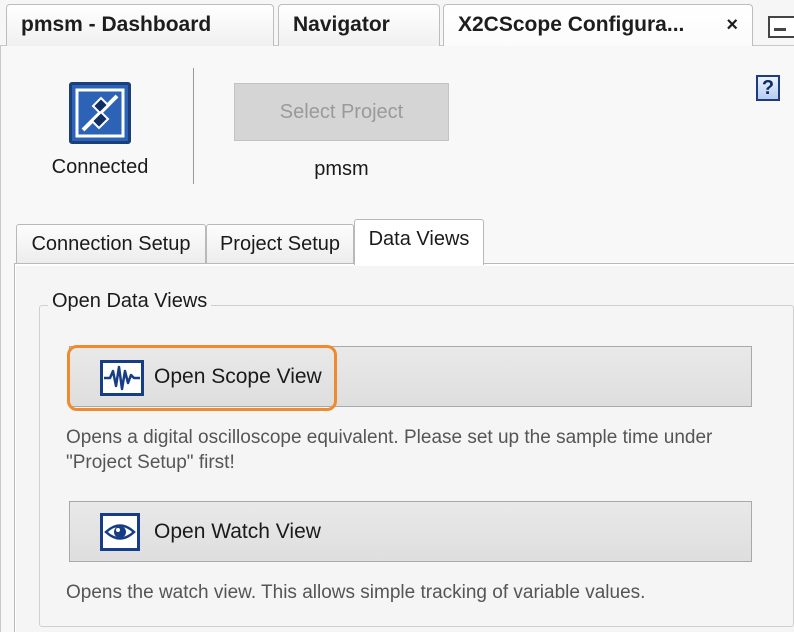 Image resolution: width=794 pixels, height=632 pixels. Describe the element at coordinates (341, 24) in the screenshot. I see `tab-label: Navigator` at that location.